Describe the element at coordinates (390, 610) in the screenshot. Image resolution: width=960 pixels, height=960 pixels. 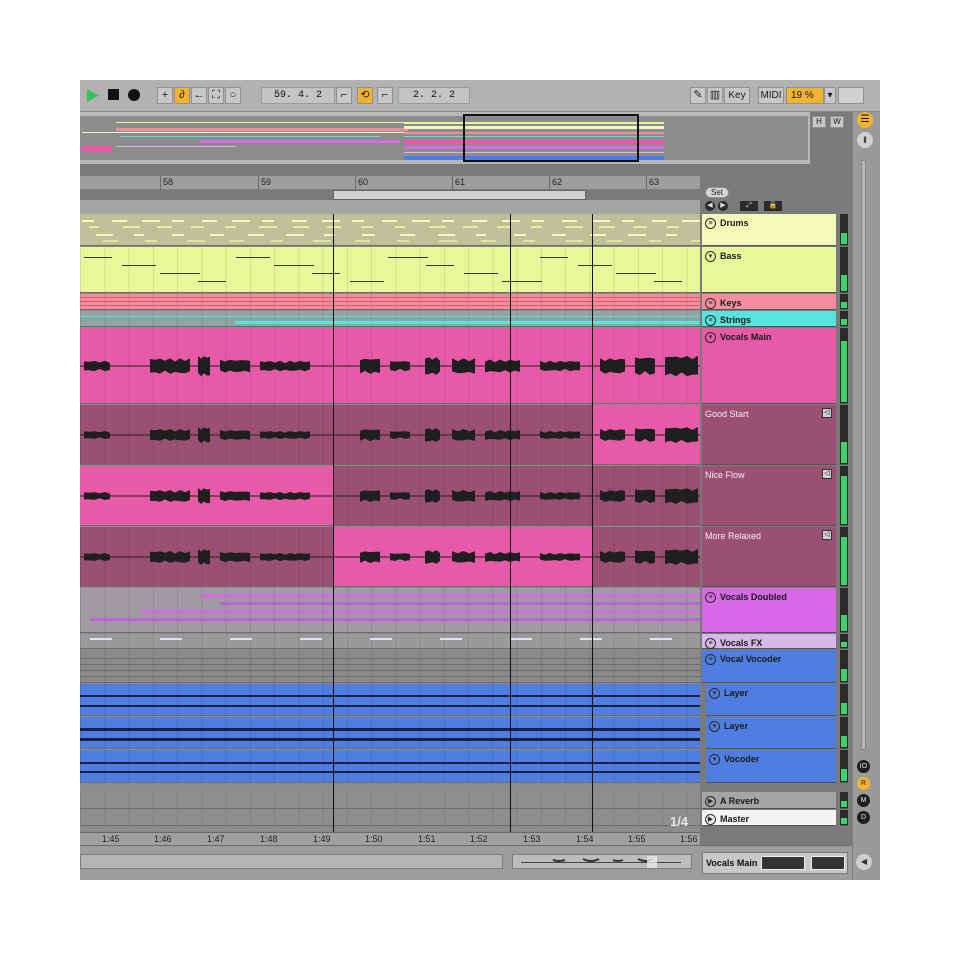
I see `lane-vocals-doubled` at that location.